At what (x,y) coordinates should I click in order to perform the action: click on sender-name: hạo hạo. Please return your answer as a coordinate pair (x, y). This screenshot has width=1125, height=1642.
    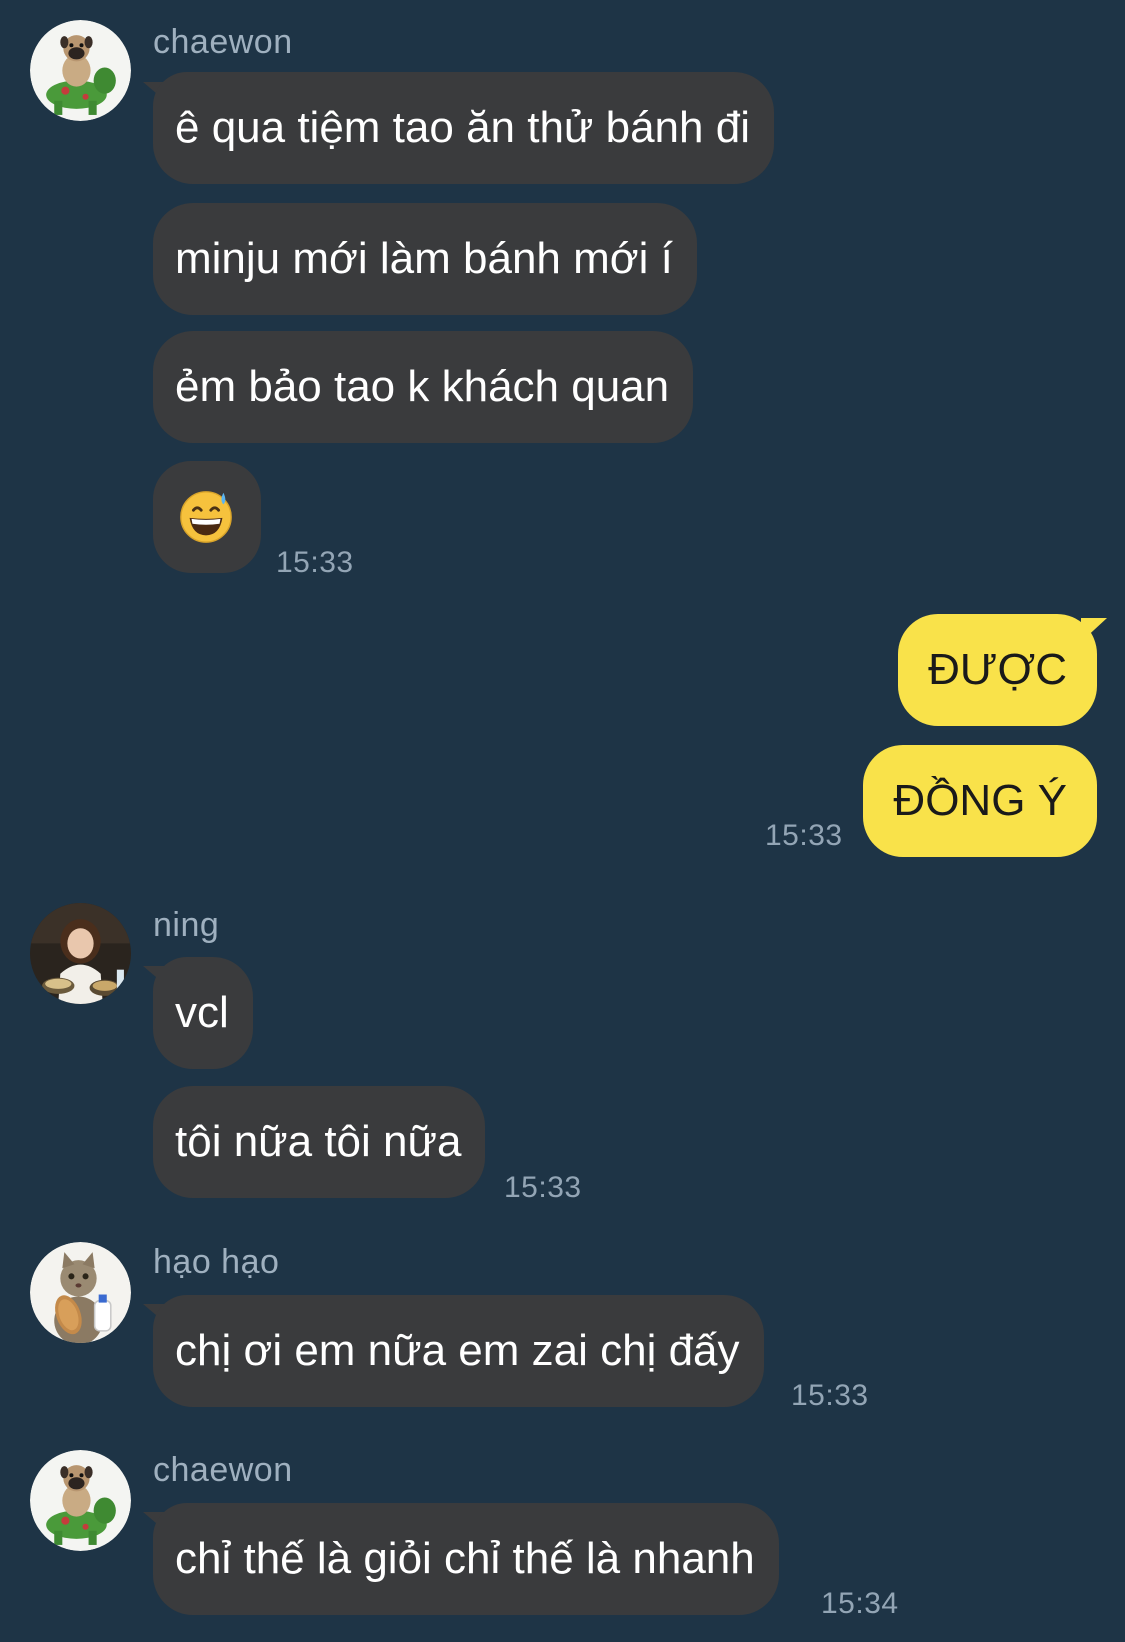
    Looking at the image, I should click on (216, 1262).